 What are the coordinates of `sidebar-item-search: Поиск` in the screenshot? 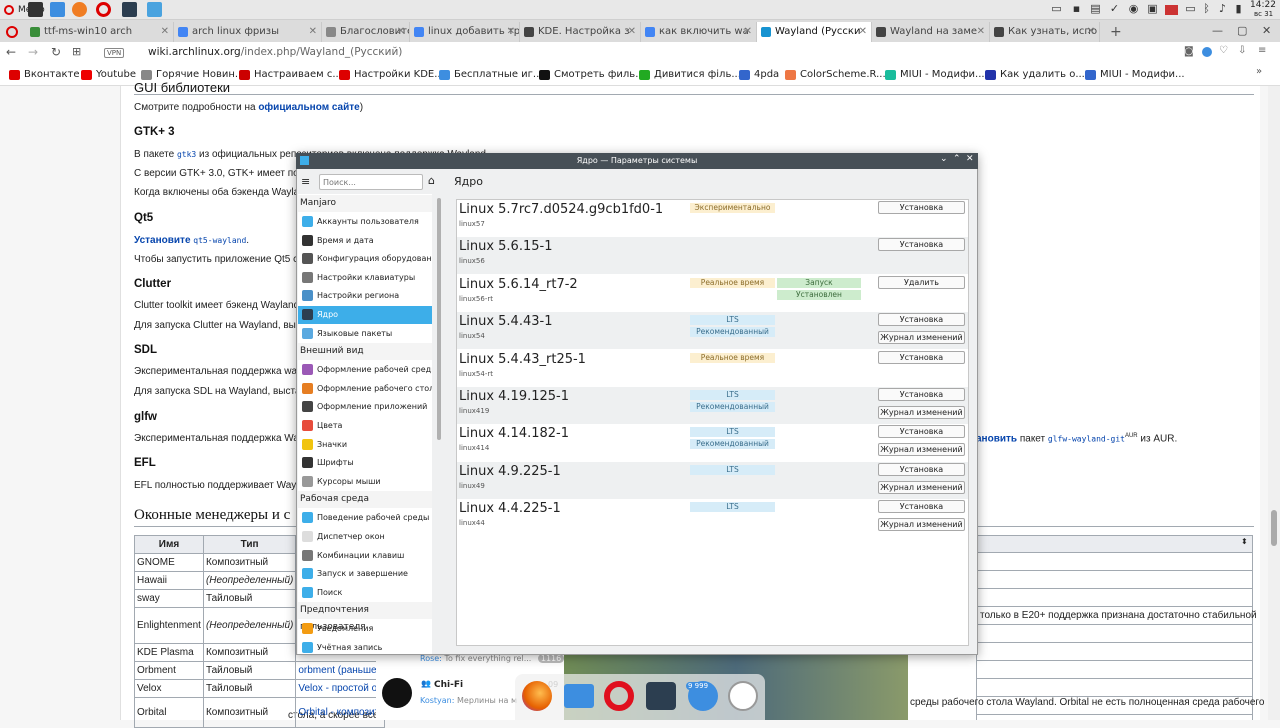 It's located at (365, 593).